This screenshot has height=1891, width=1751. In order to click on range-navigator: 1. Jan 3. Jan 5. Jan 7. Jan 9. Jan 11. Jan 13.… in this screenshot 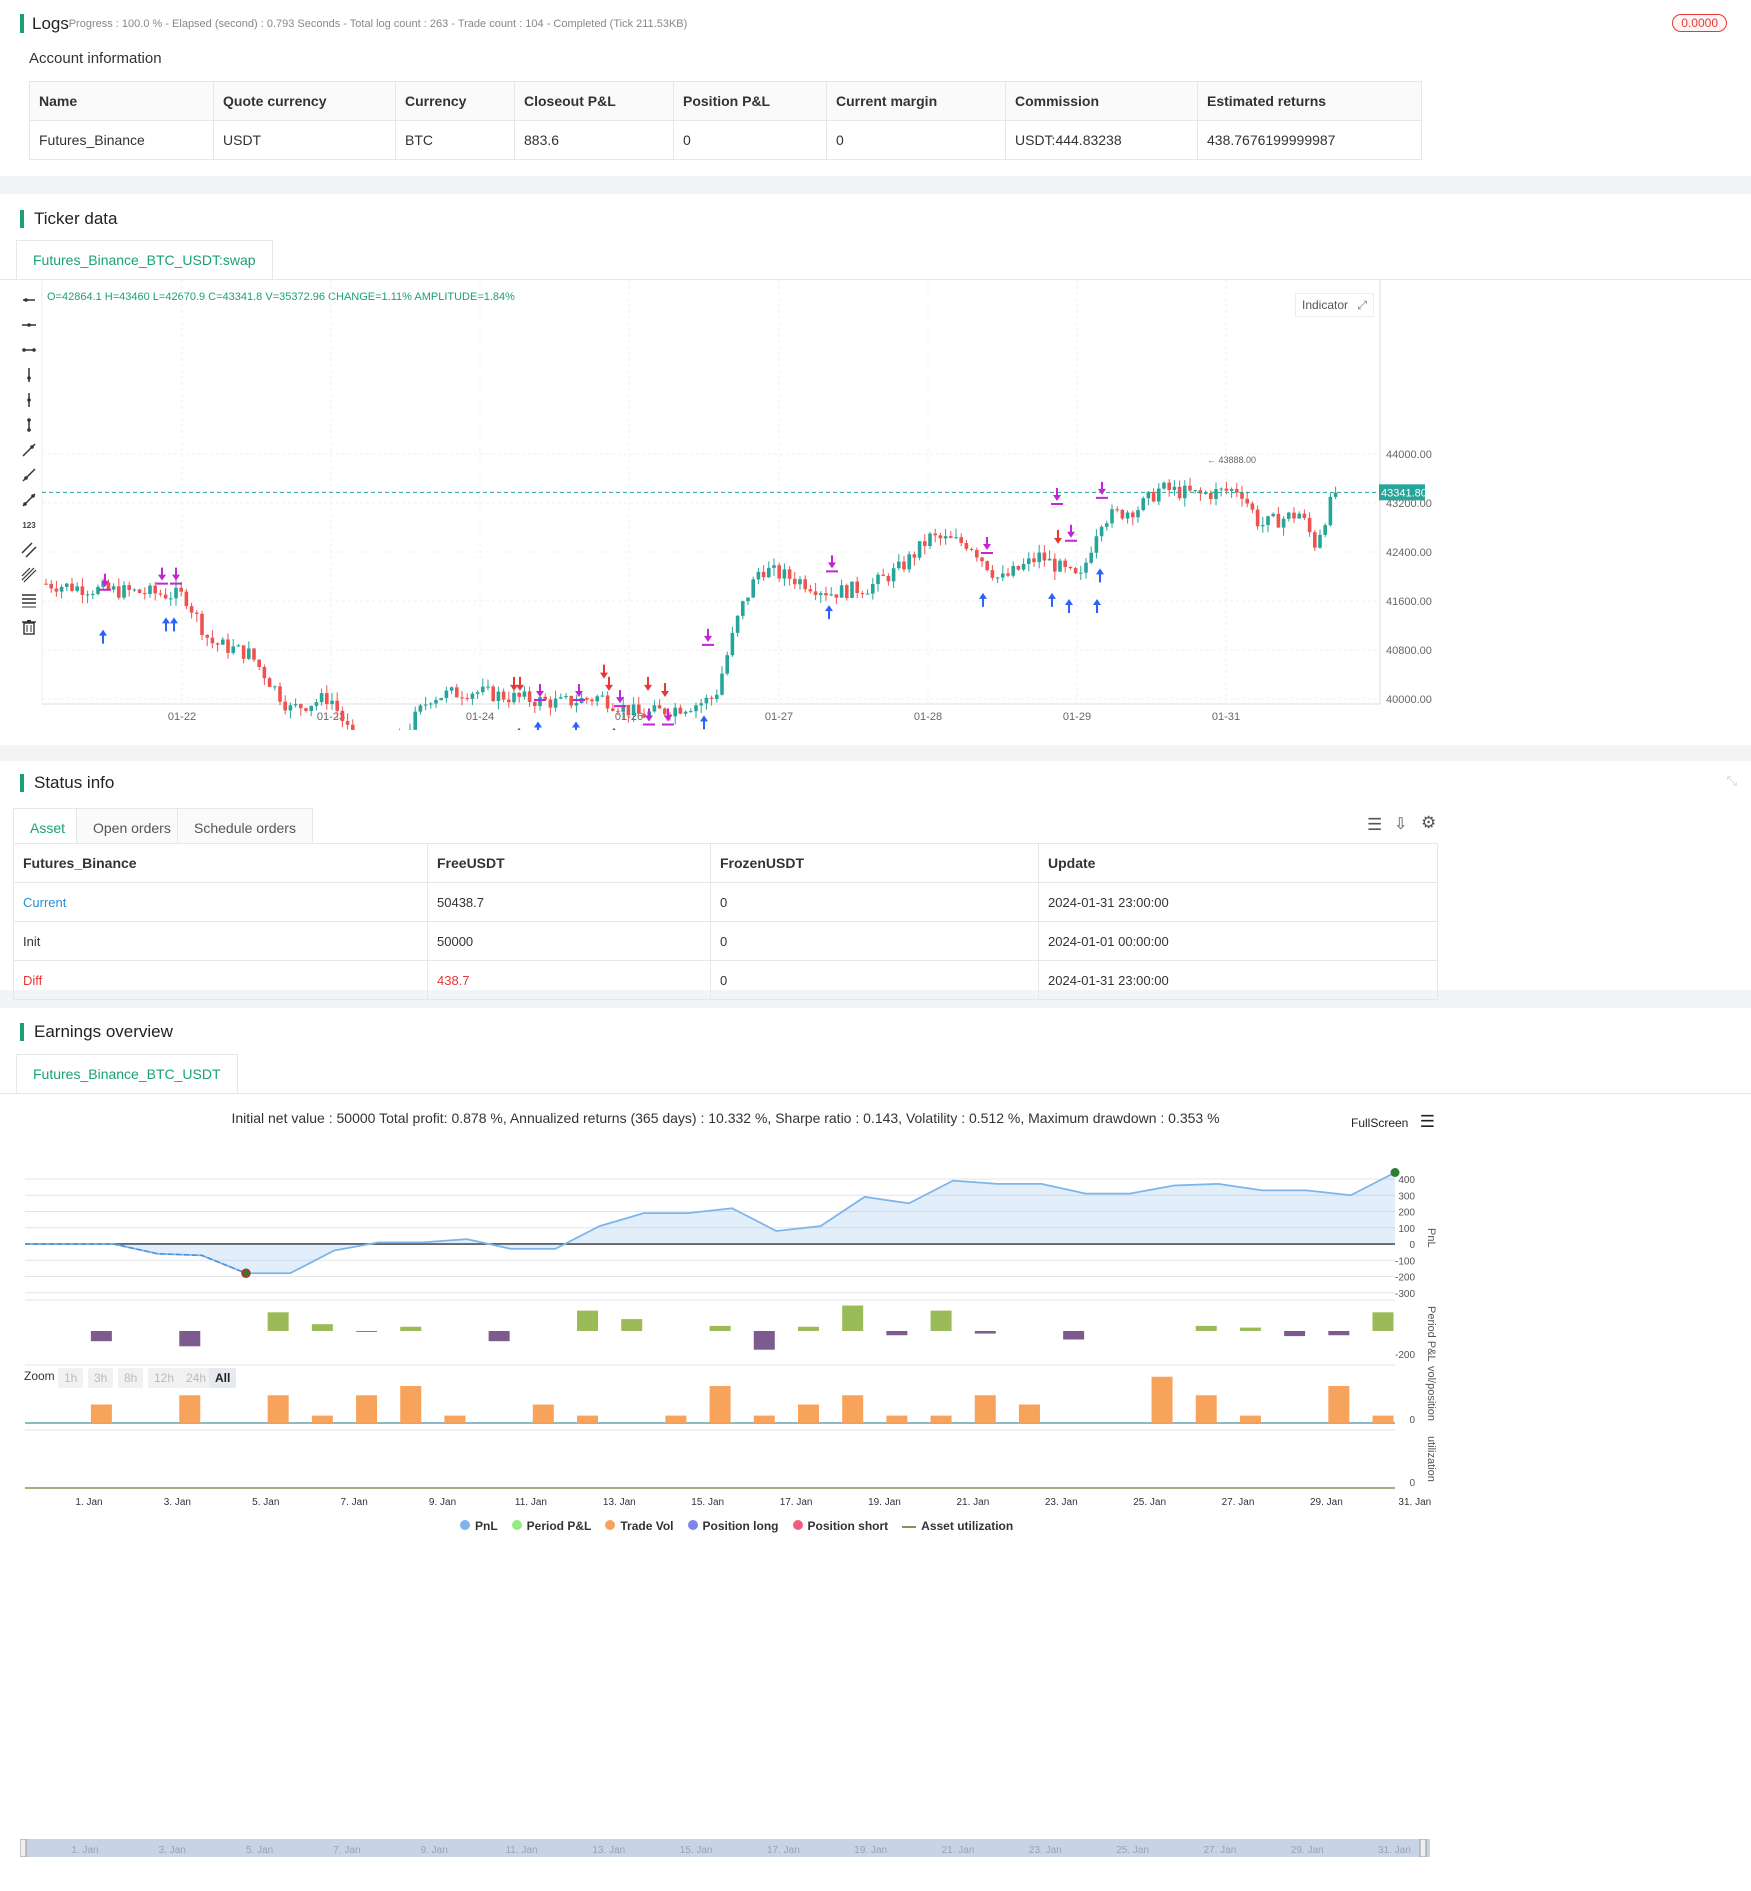, I will do `click(725, 1848)`.